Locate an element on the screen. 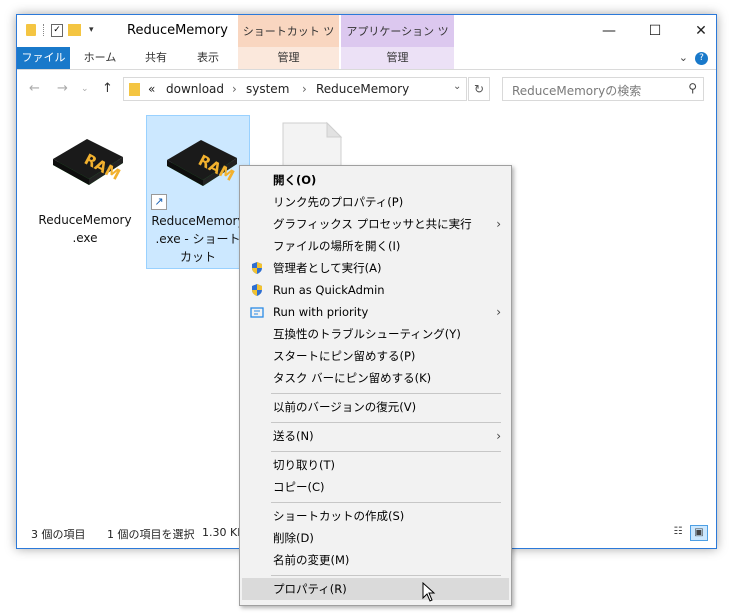 Image resolution: width=734 pixels, height=614 pixels. menu-item-open: 開く(O) is located at coordinates (375, 180).